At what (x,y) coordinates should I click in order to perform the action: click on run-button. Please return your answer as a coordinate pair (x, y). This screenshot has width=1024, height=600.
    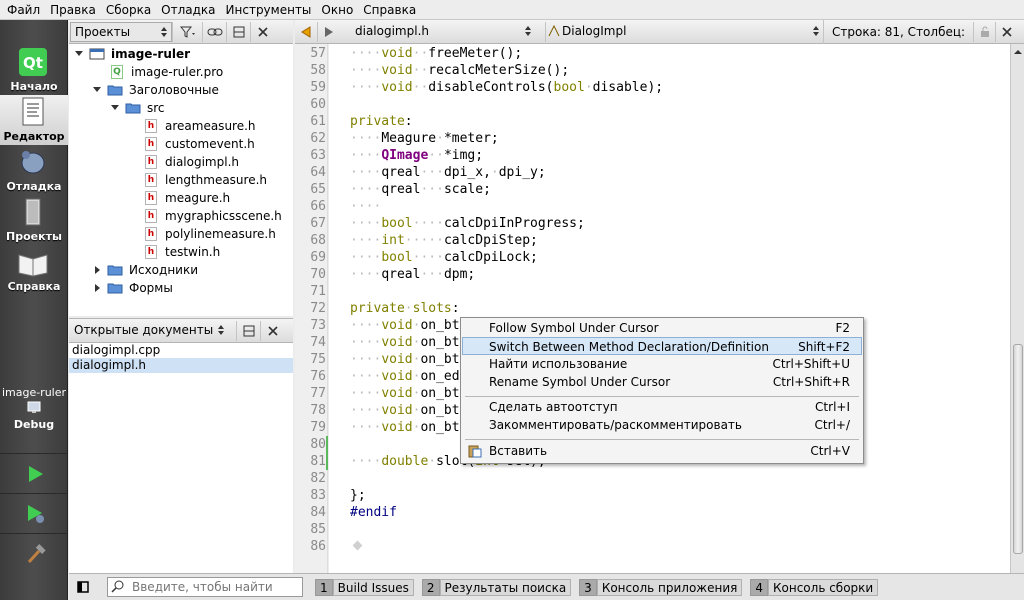
    Looking at the image, I should click on (34, 473).